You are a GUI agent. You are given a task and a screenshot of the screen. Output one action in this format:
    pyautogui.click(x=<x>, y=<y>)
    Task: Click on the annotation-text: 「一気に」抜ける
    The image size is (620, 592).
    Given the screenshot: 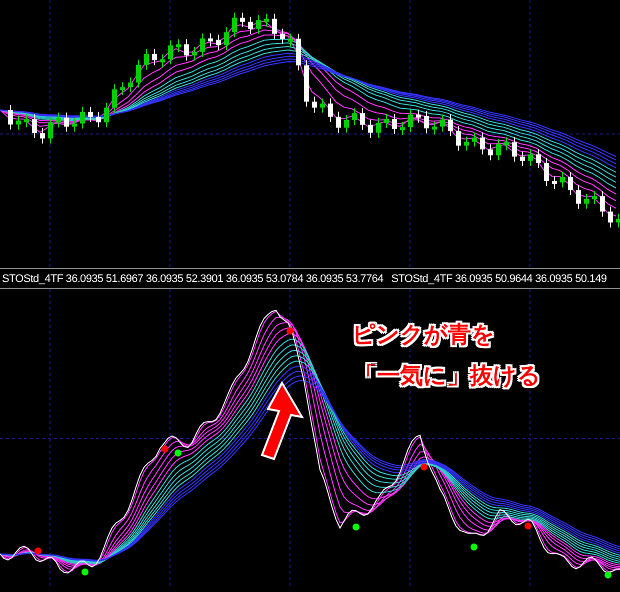 What is the action you would take?
    pyautogui.click(x=447, y=376)
    